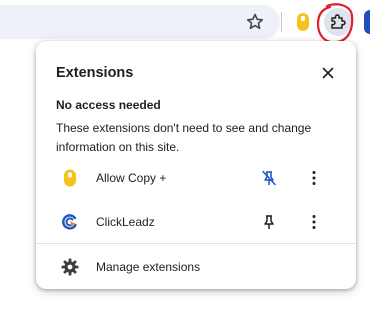 The height and width of the screenshot is (309, 370). Describe the element at coordinates (269, 178) in the screenshot. I see `unpinned-icon` at that location.